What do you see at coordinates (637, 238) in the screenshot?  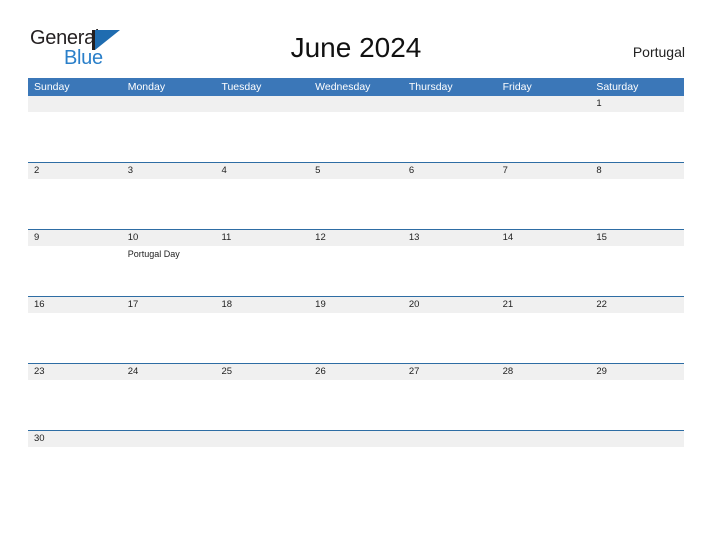 I see `day-number: 15` at bounding box center [637, 238].